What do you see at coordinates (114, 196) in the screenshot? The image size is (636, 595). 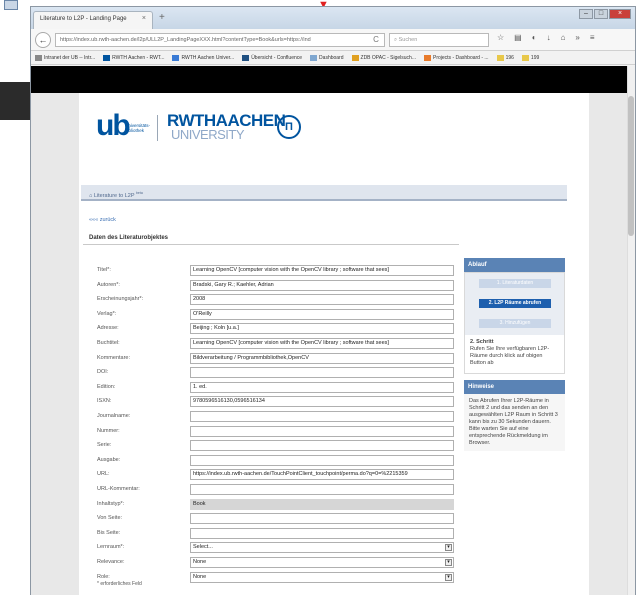 I see `breadcrumb-link: Literature to L2P` at bounding box center [114, 196].